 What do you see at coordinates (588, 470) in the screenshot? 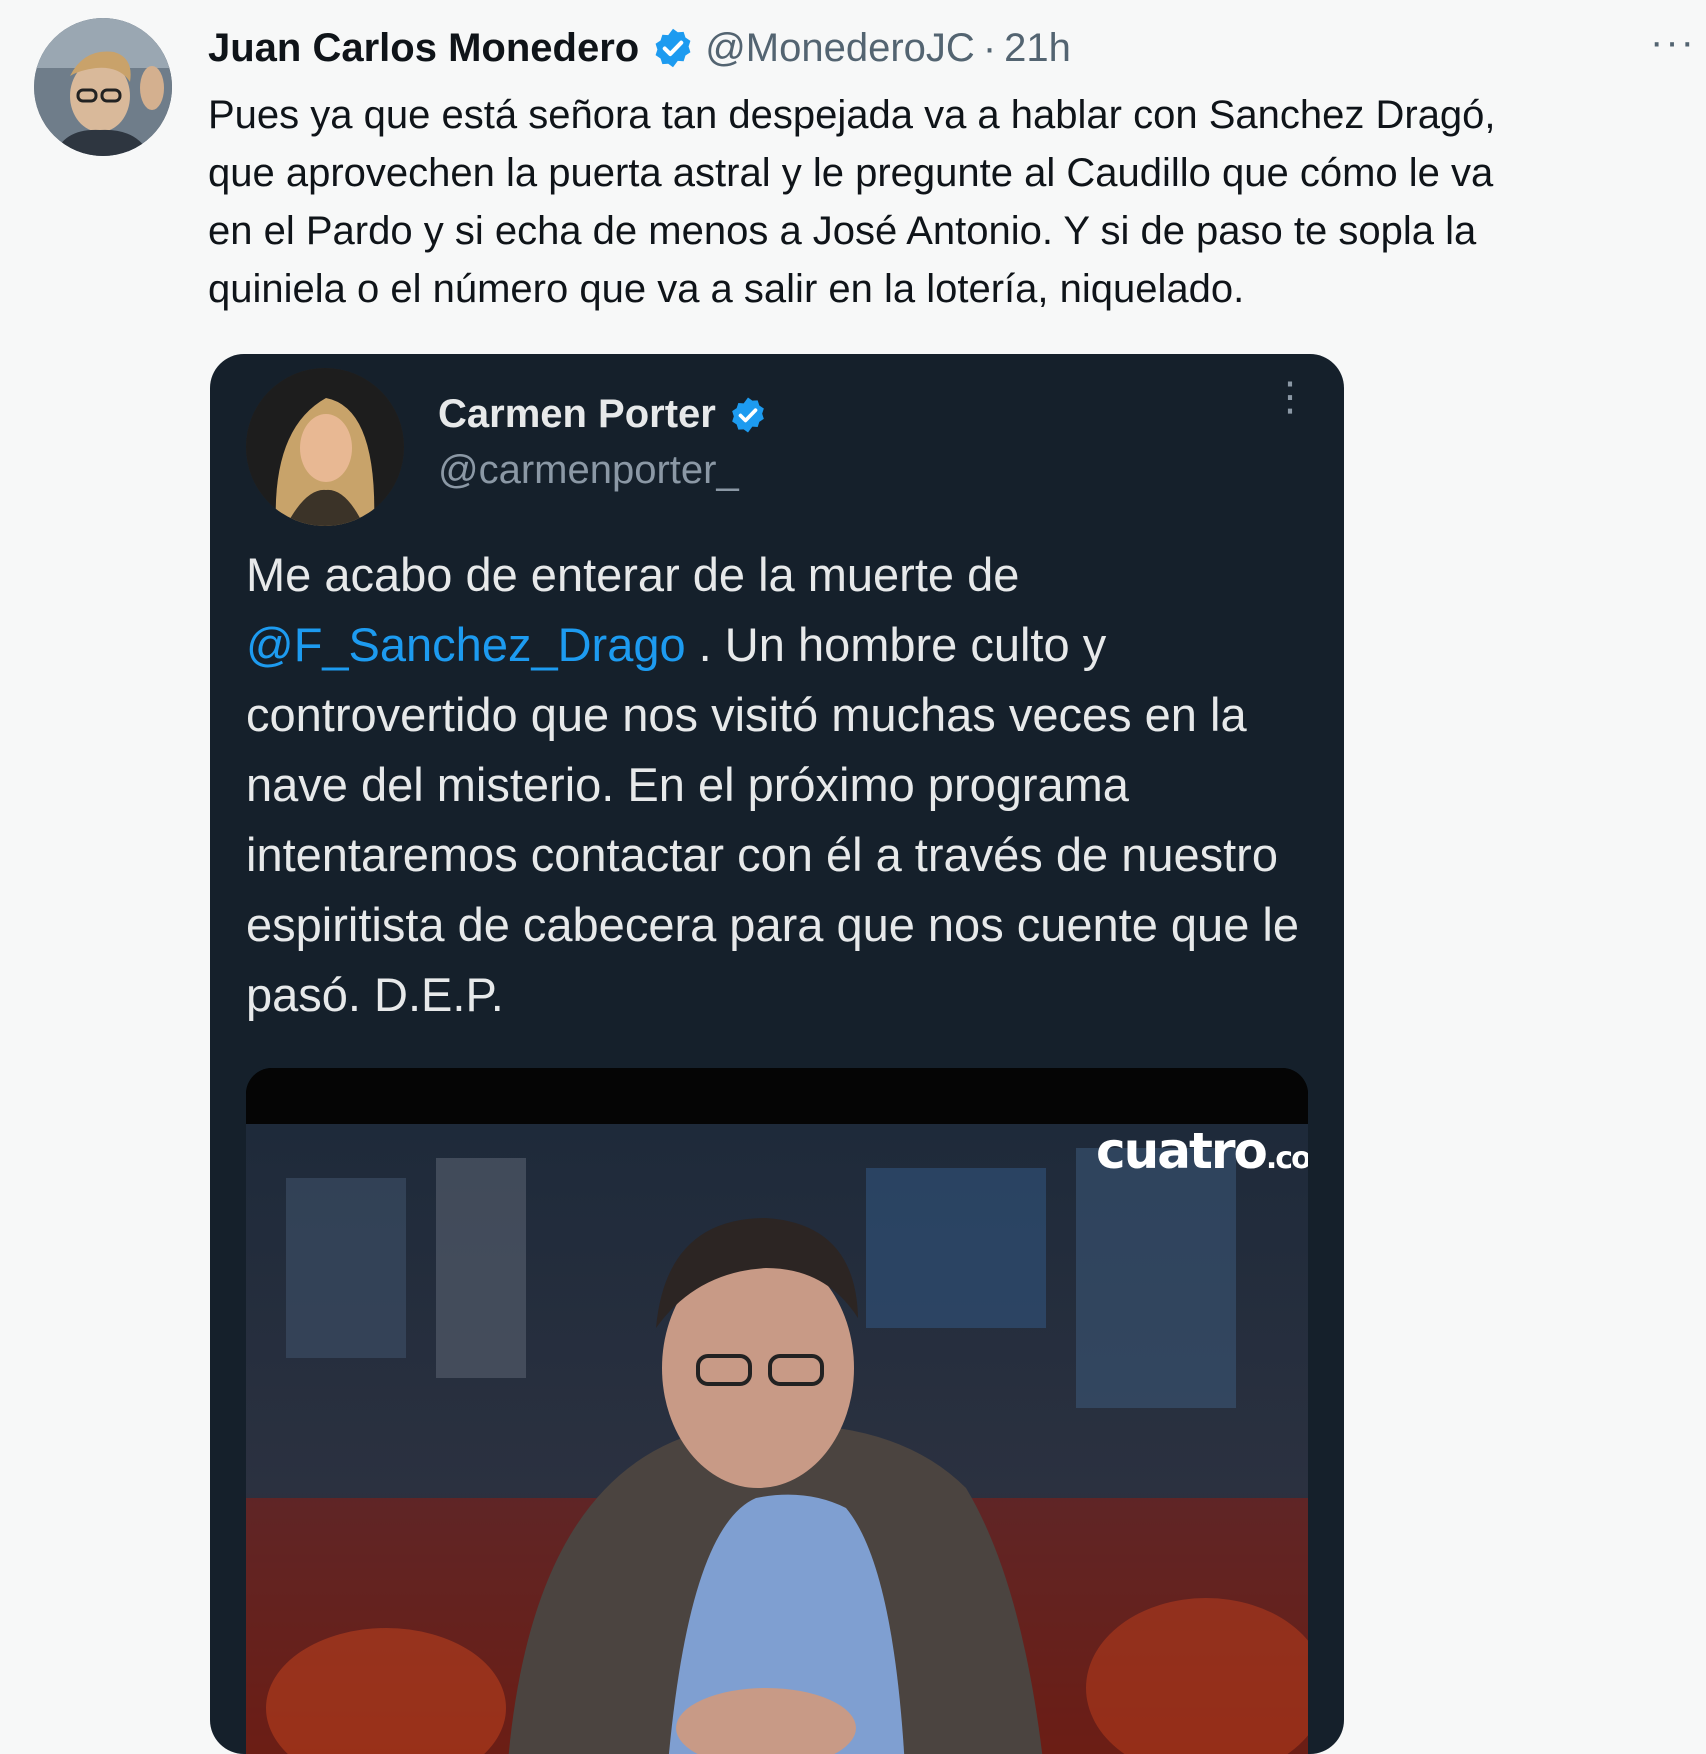
I see `quoted-author-handle: @carmenporter_` at bounding box center [588, 470].